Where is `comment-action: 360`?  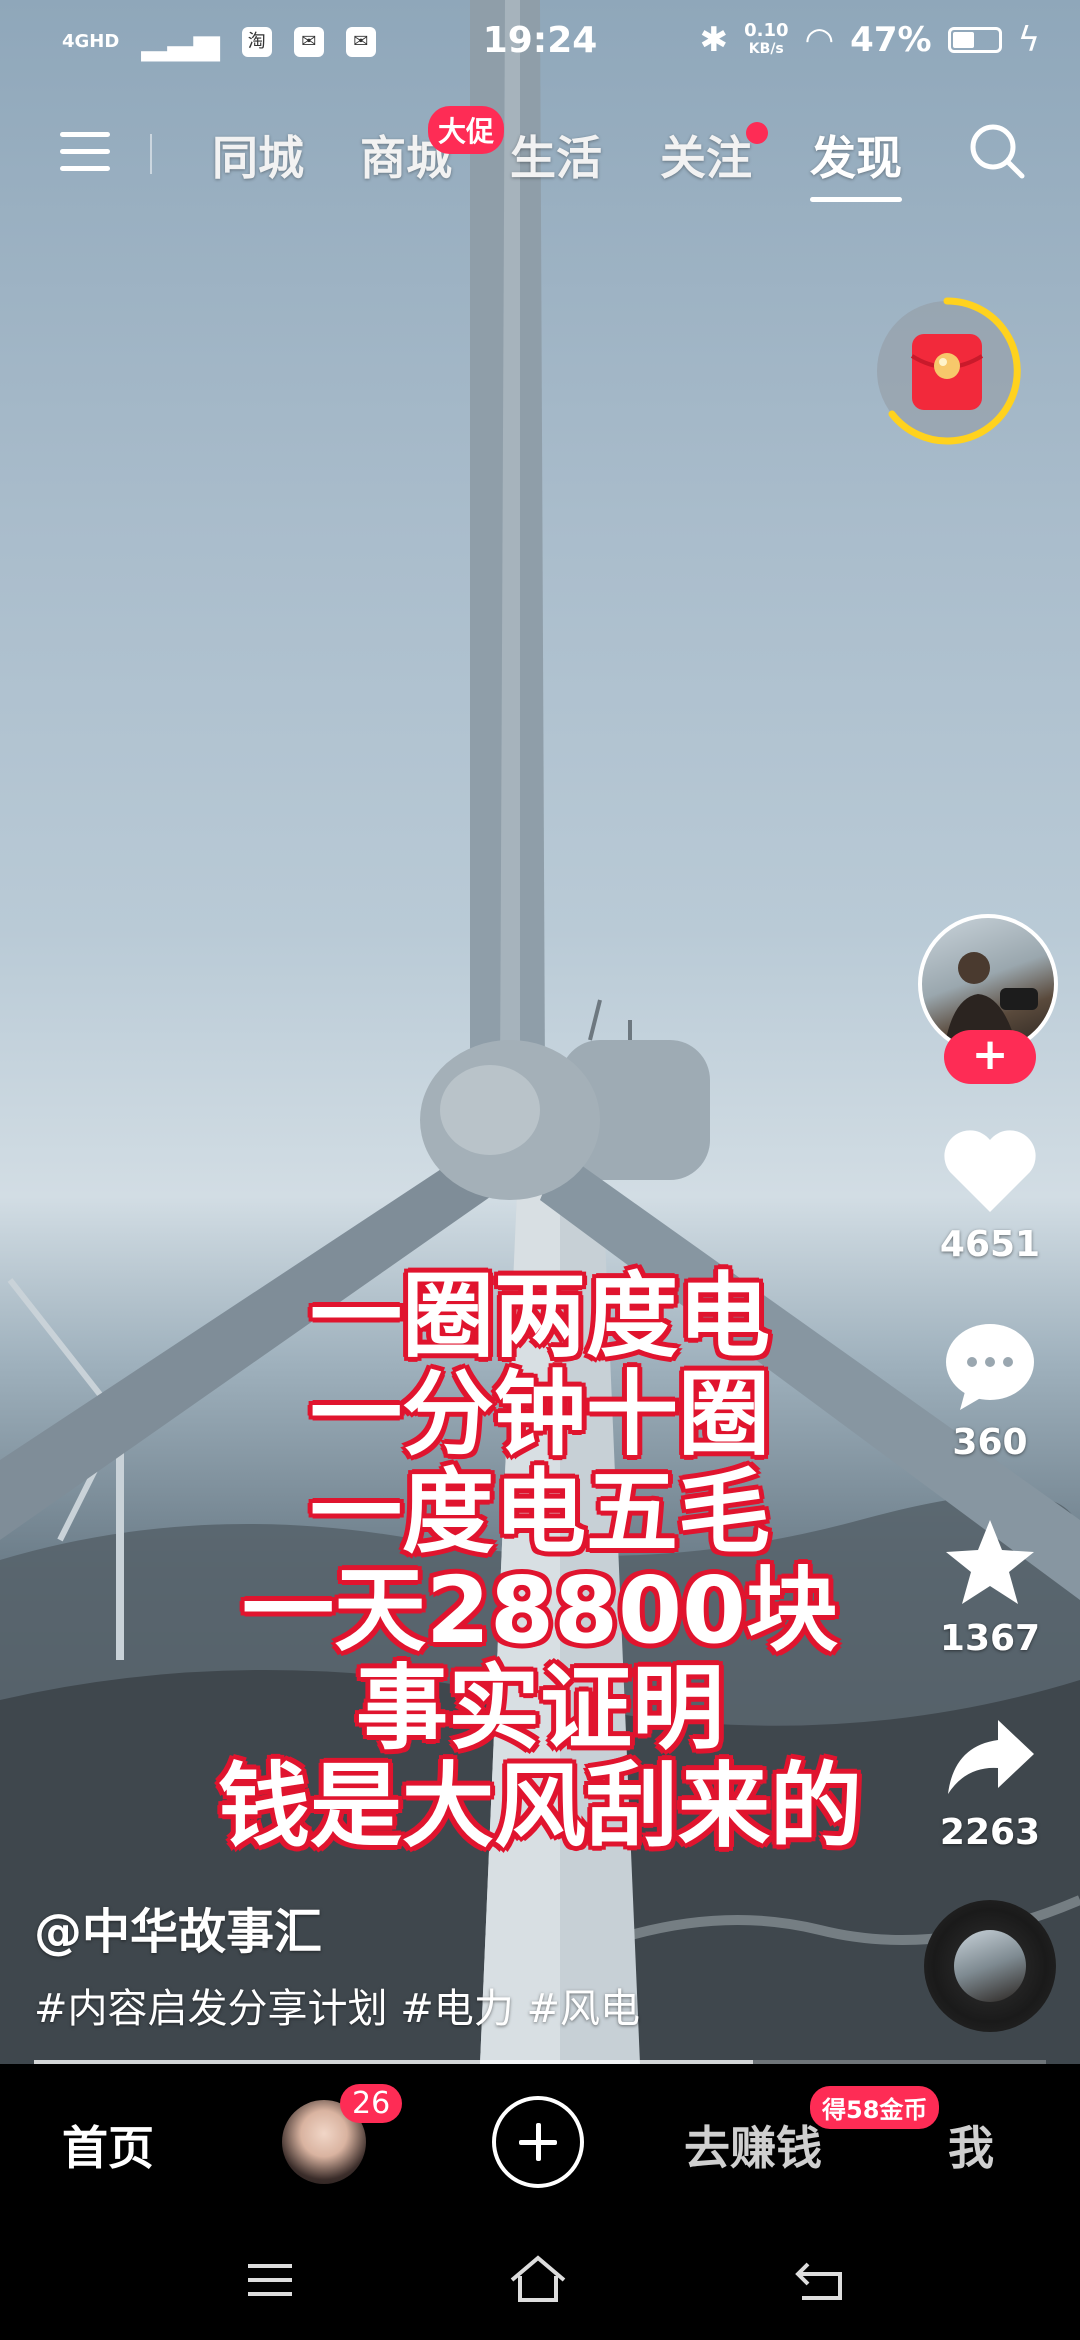 comment-action: 360 is located at coordinates (990, 1392).